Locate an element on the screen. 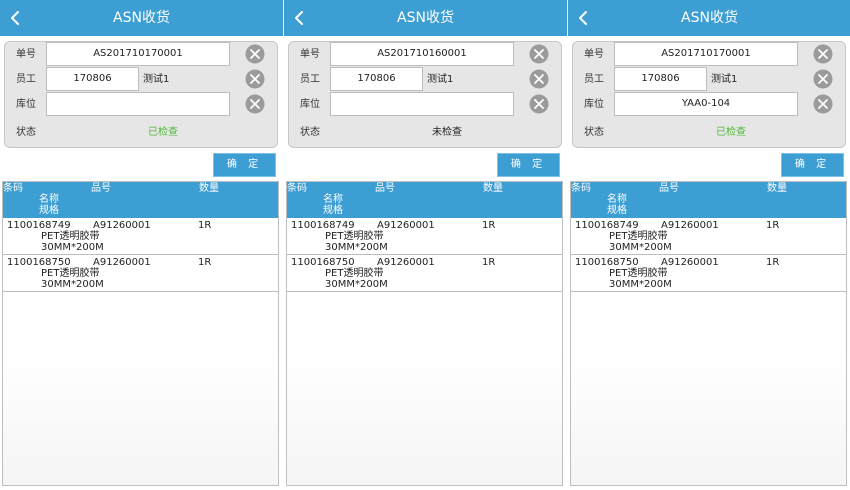  status-value: 未检查 is located at coordinates (447, 132).